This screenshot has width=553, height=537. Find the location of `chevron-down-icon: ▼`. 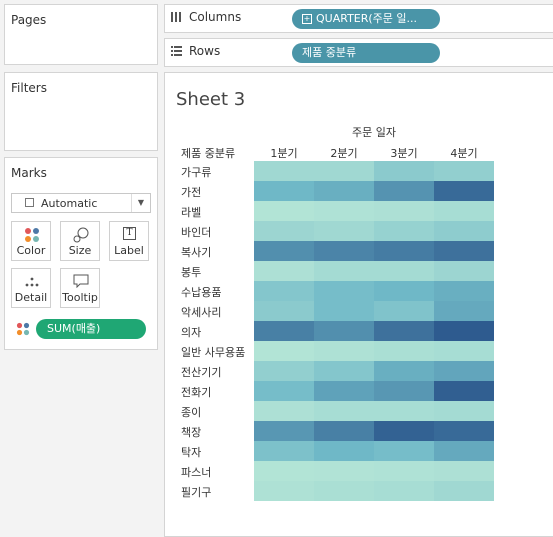

chevron-down-icon: ▼ is located at coordinates (140, 203).